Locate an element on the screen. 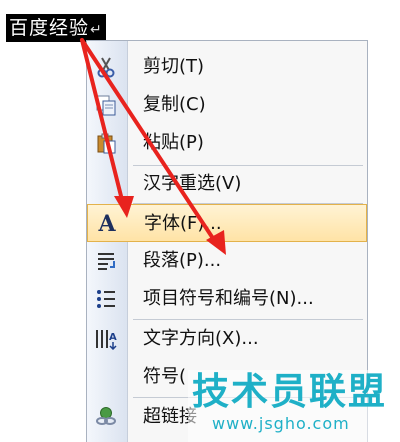 The image size is (400, 442). menu-item-label: 剪切(T) is located at coordinates (174, 66).